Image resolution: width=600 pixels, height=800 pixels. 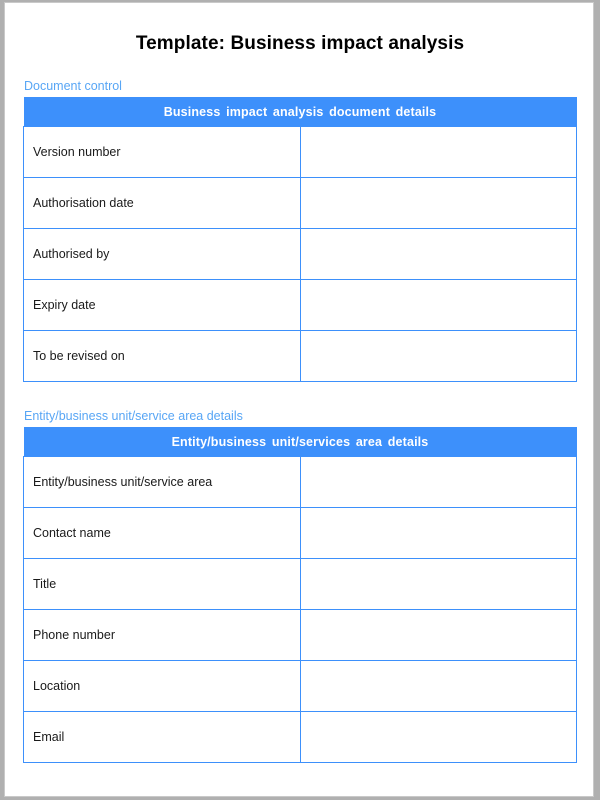 I want to click on row-value-phone-number, so click(x=438, y=635).